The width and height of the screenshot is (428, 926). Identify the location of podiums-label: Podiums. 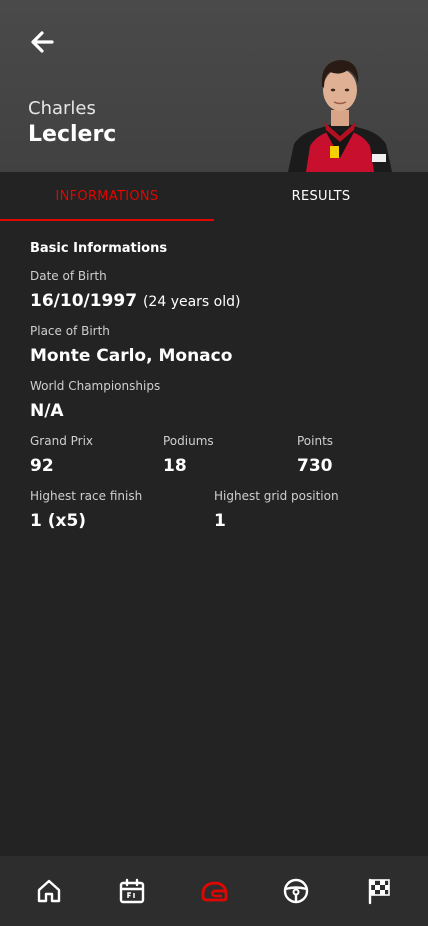
(188, 441).